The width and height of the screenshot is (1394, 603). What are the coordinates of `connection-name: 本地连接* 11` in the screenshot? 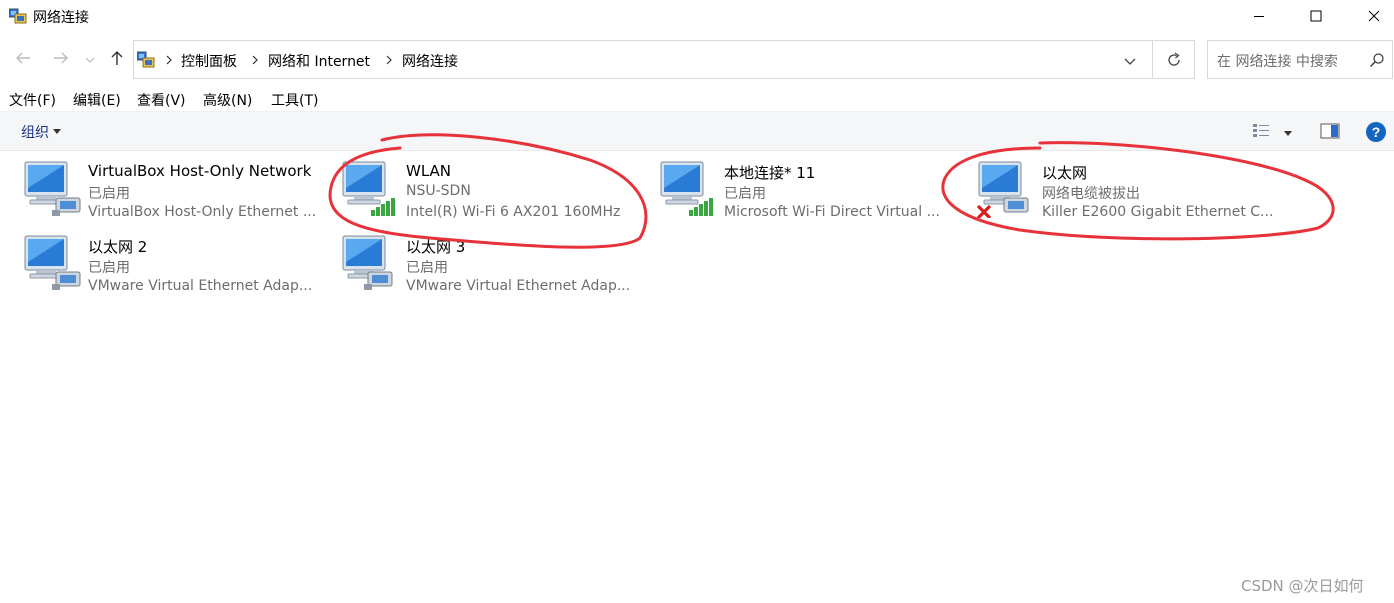 It's located at (770, 173).